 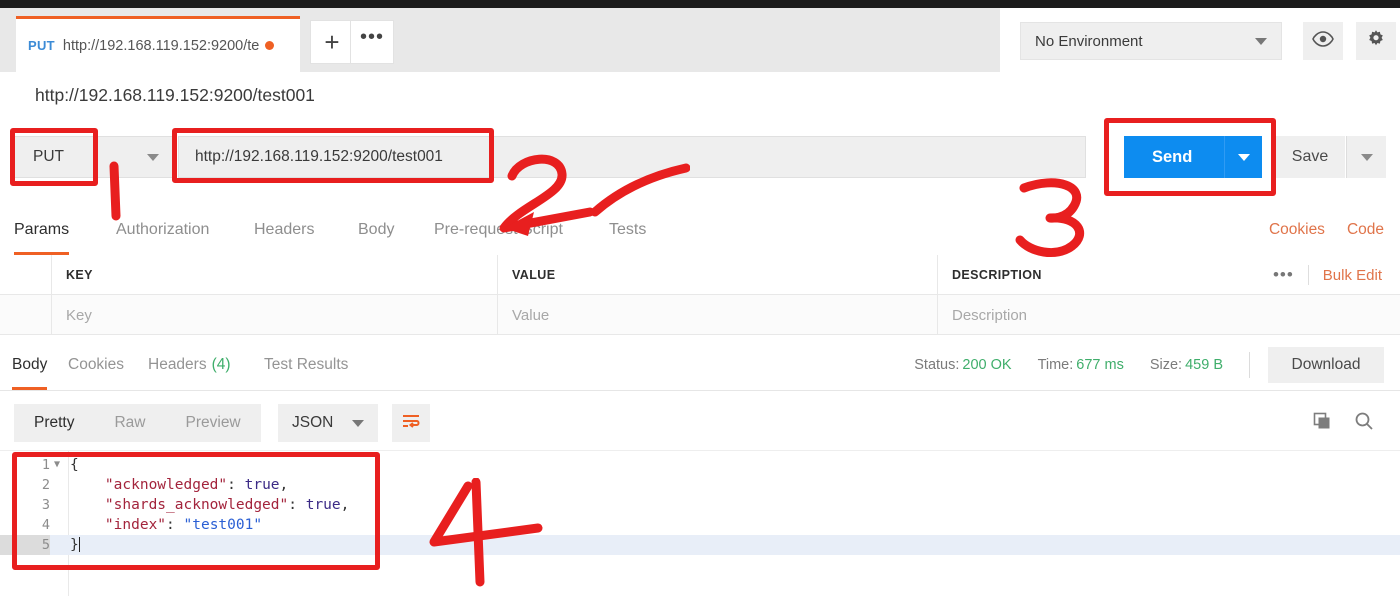 I want to click on tab-headers: Headers, so click(x=284, y=230).